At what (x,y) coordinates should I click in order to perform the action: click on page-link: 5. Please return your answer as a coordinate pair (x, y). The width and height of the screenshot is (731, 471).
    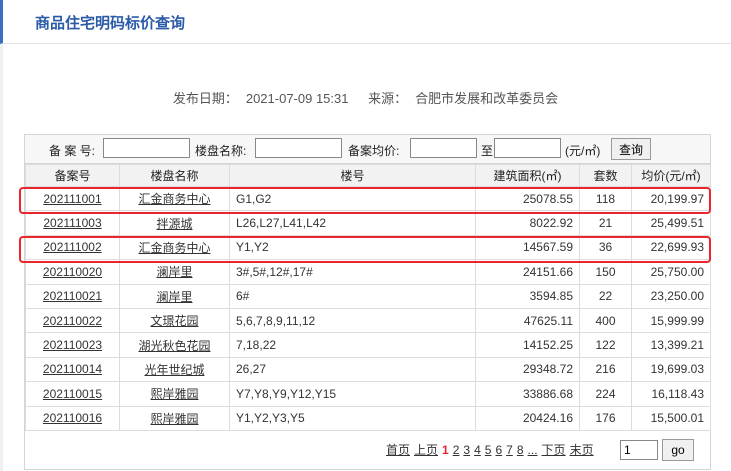
    Looking at the image, I should click on (488, 450).